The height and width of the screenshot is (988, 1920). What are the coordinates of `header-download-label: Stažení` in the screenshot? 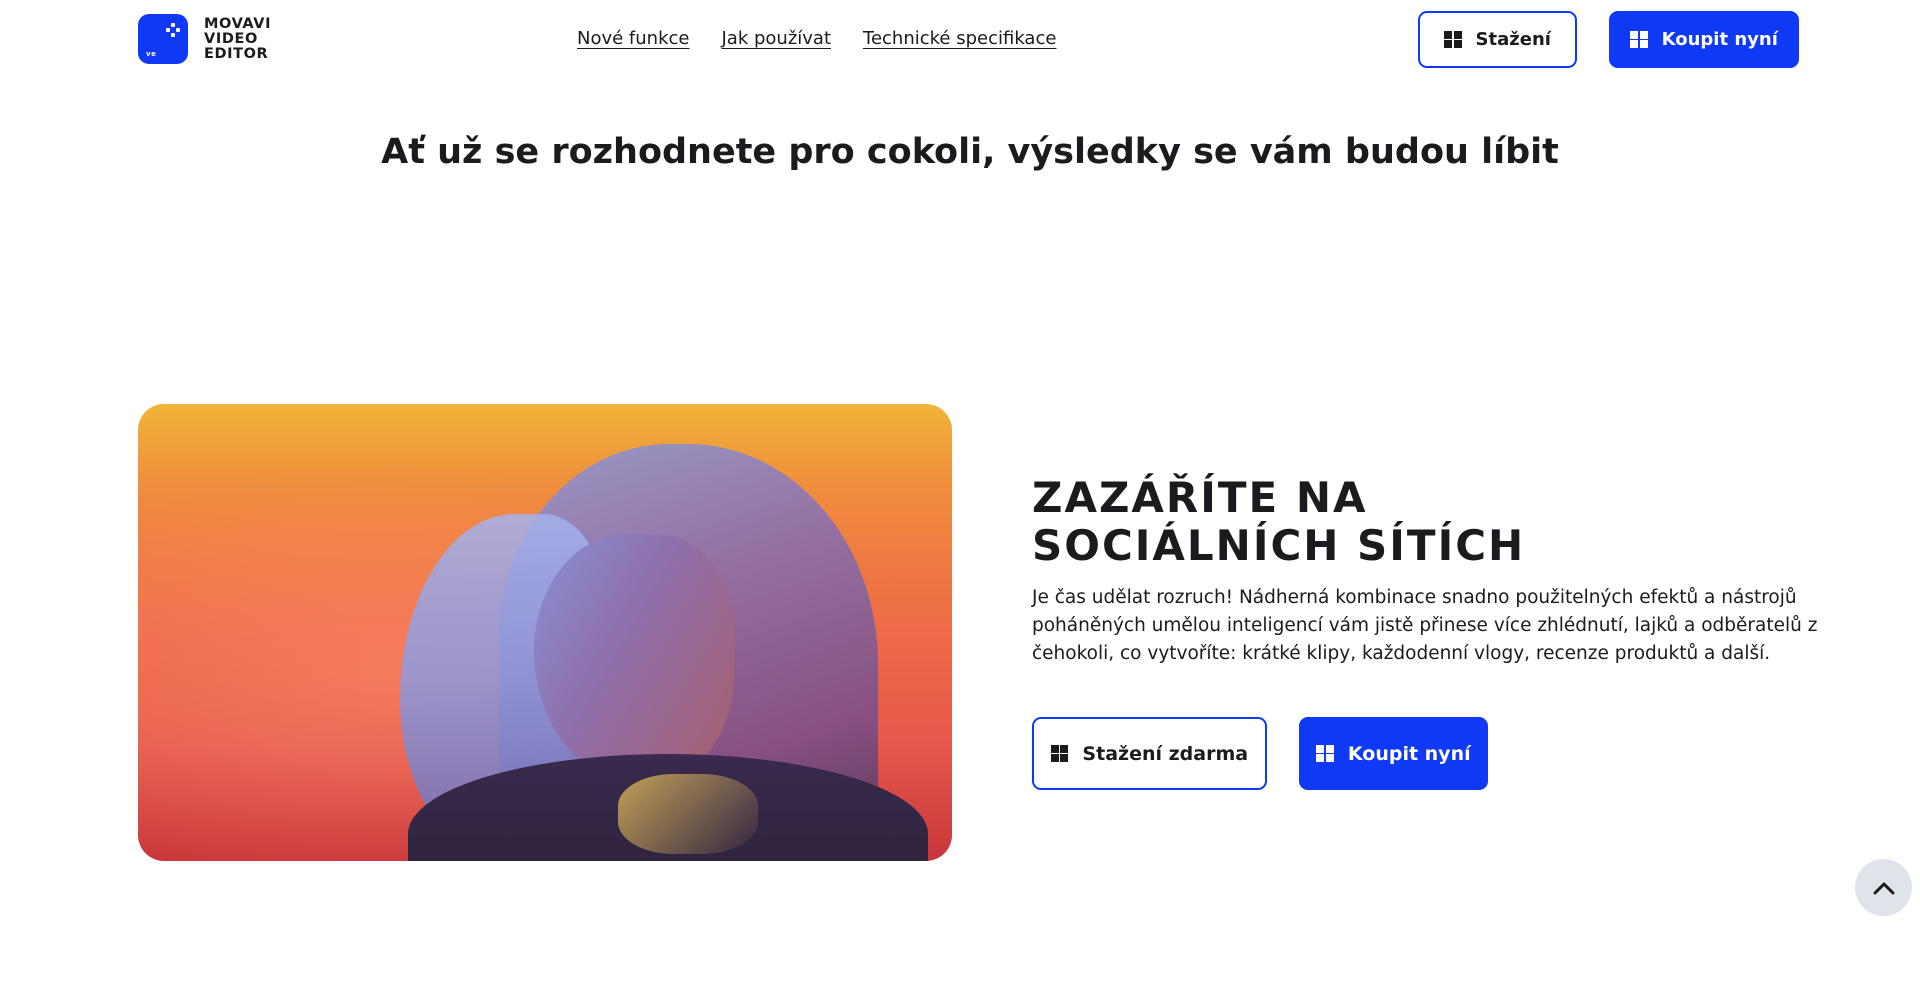 It's located at (1513, 39).